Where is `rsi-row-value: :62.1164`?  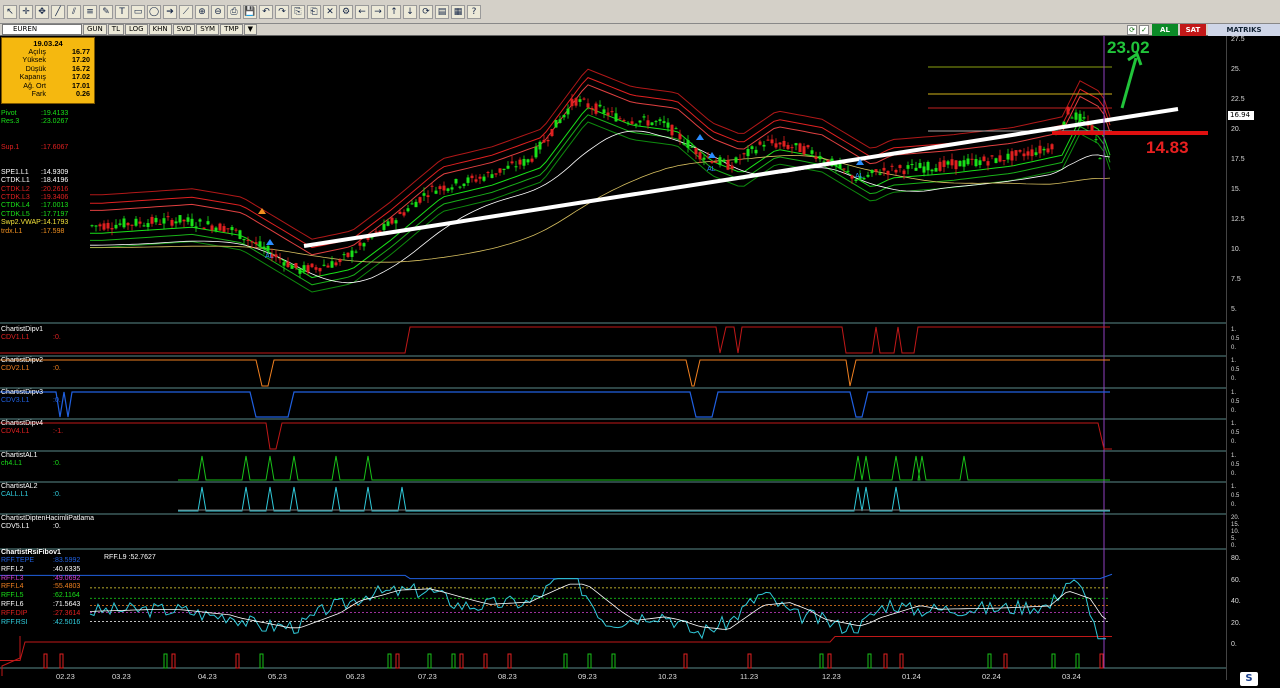 rsi-row-value: :62.1164 is located at coordinates (66, 596).